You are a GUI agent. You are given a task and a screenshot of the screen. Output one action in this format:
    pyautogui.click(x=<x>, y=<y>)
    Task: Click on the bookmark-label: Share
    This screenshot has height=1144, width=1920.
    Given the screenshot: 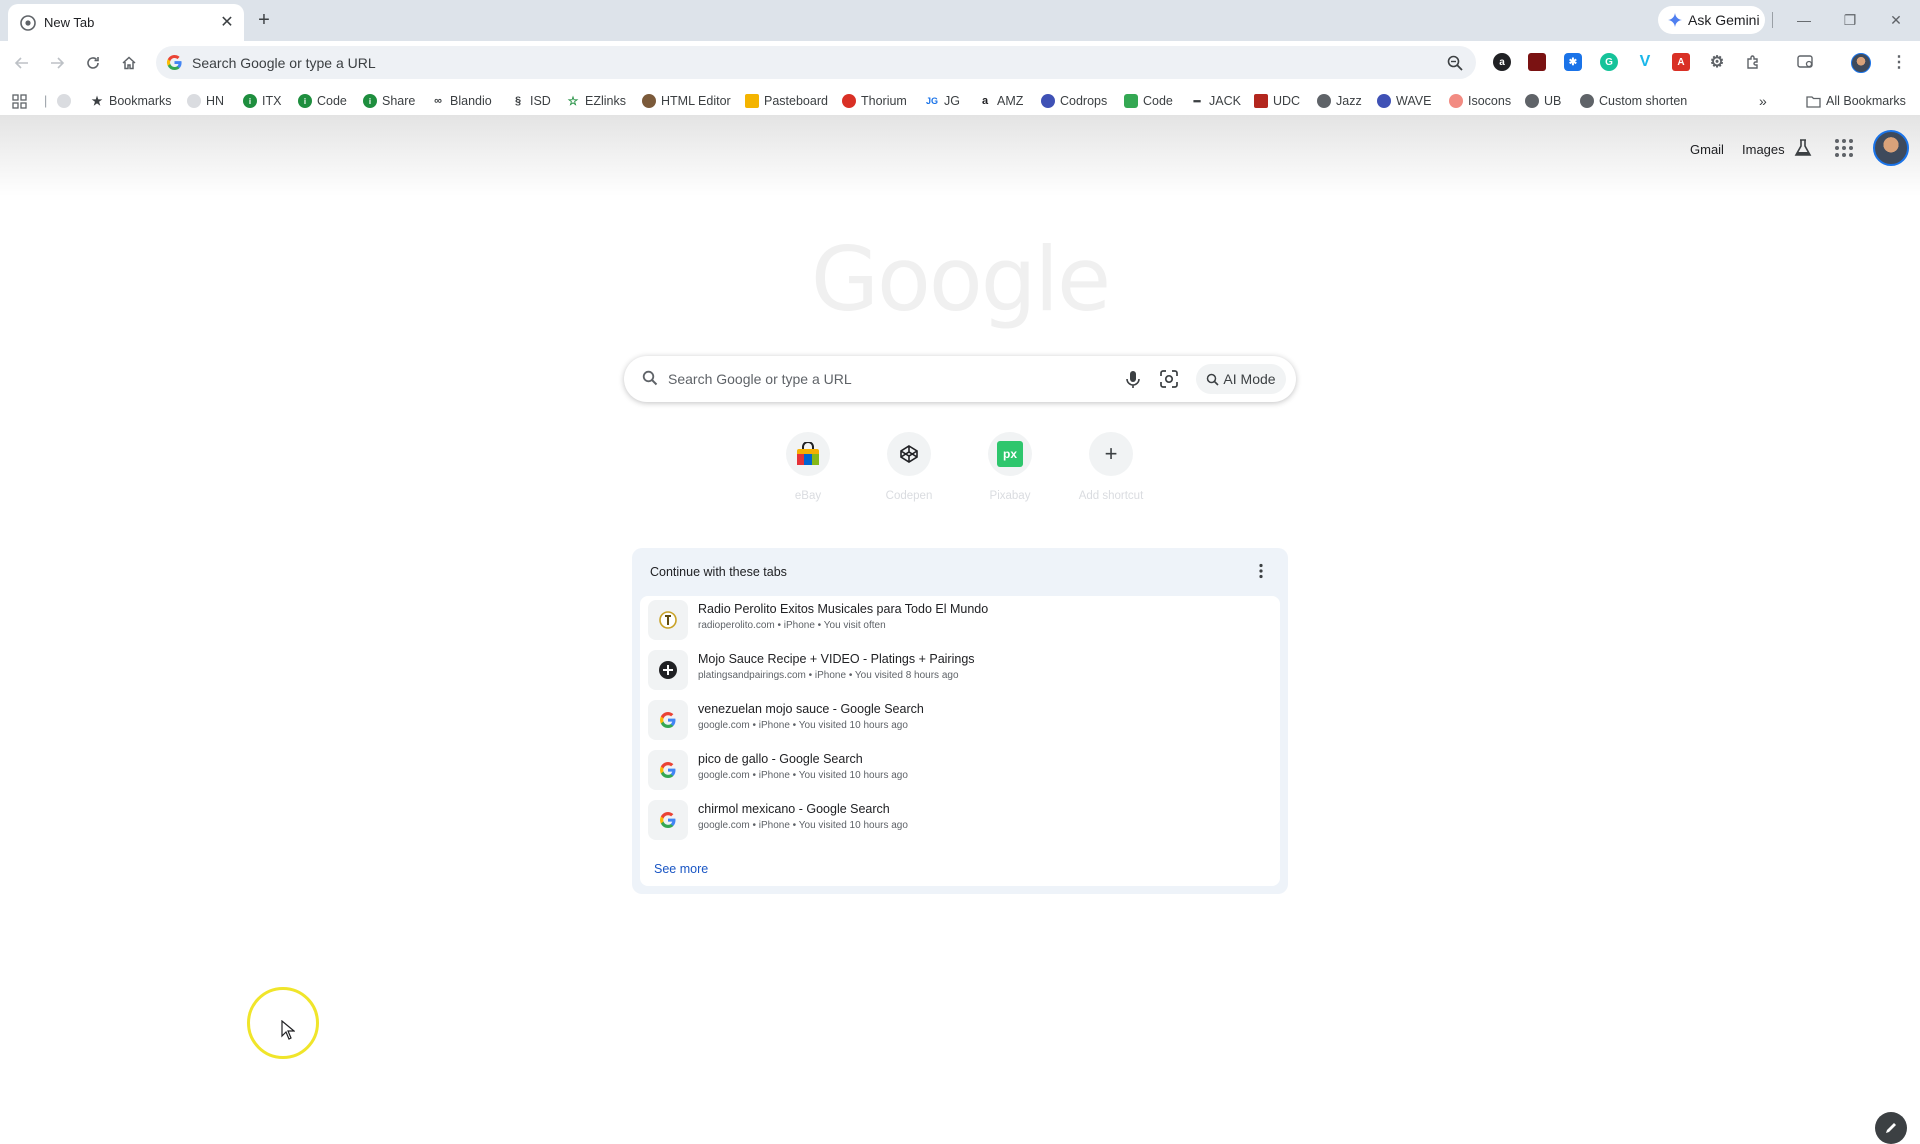 What is the action you would take?
    pyautogui.click(x=399, y=101)
    